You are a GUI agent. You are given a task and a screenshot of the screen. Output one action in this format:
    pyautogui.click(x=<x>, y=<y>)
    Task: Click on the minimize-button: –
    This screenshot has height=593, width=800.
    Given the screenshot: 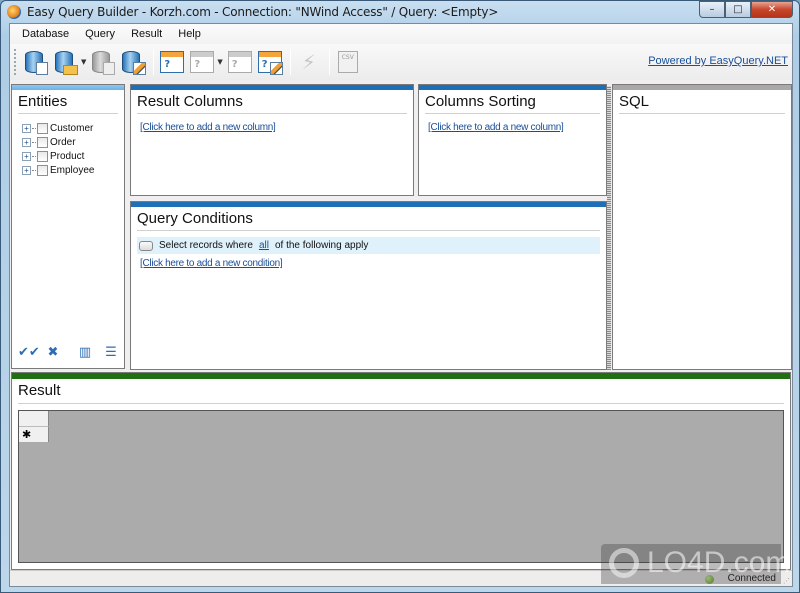 What is the action you would take?
    pyautogui.click(x=712, y=9)
    